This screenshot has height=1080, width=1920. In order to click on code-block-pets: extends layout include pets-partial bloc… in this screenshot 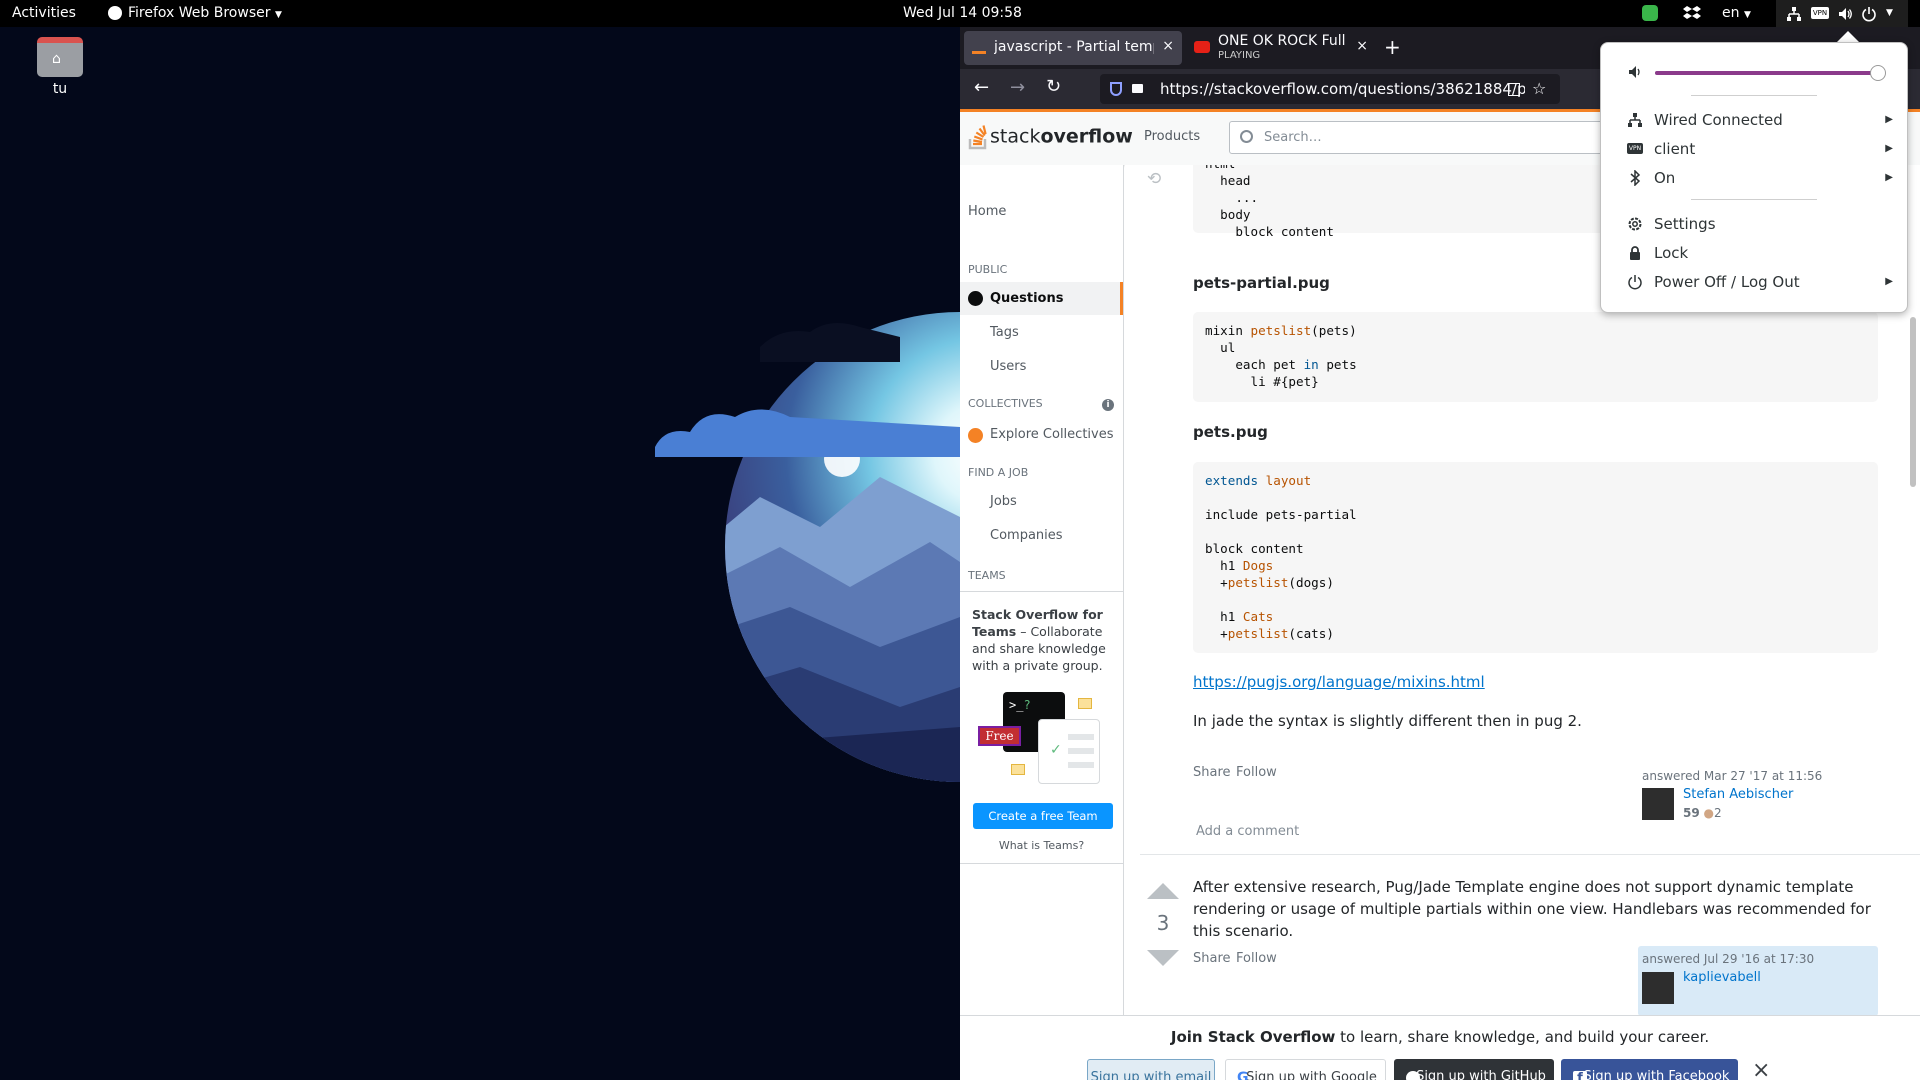, I will do `click(1535, 557)`.